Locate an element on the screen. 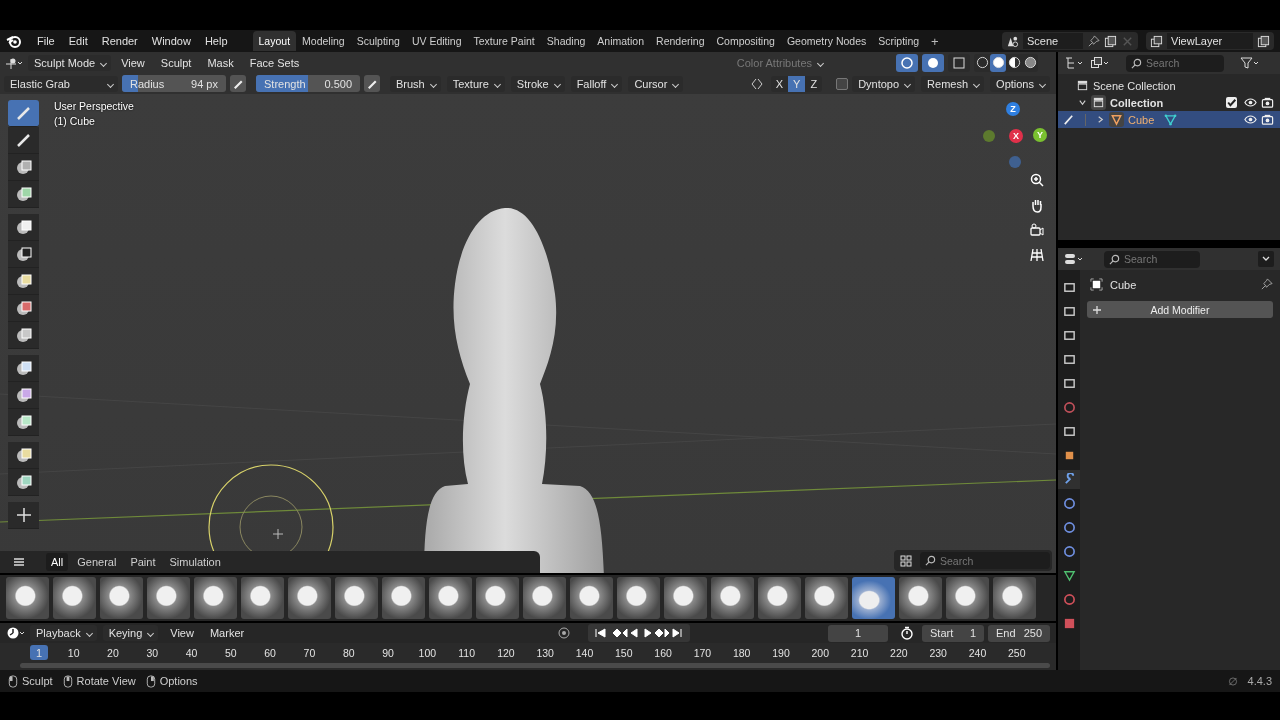 This screenshot has width=1280, height=720. grid-icon is located at coordinates (1037, 255).